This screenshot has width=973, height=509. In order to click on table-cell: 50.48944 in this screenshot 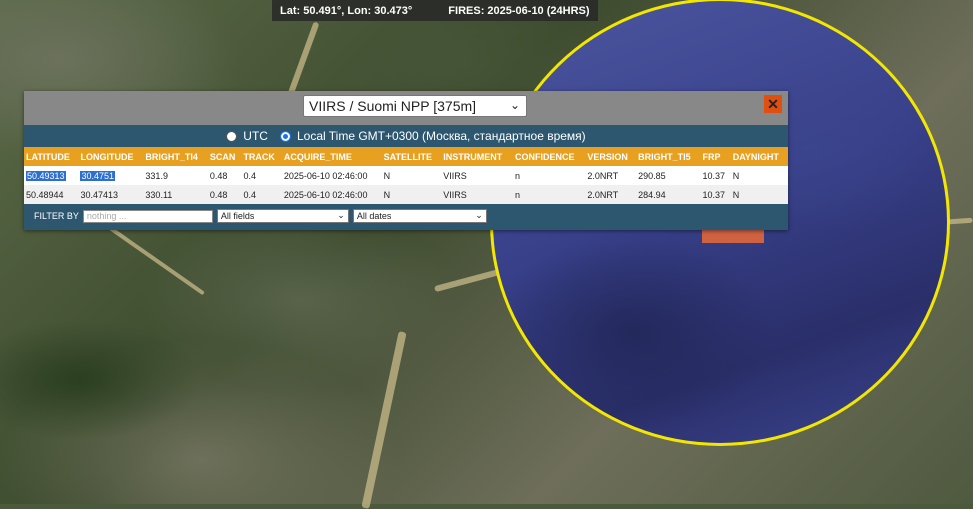, I will do `click(51, 194)`.